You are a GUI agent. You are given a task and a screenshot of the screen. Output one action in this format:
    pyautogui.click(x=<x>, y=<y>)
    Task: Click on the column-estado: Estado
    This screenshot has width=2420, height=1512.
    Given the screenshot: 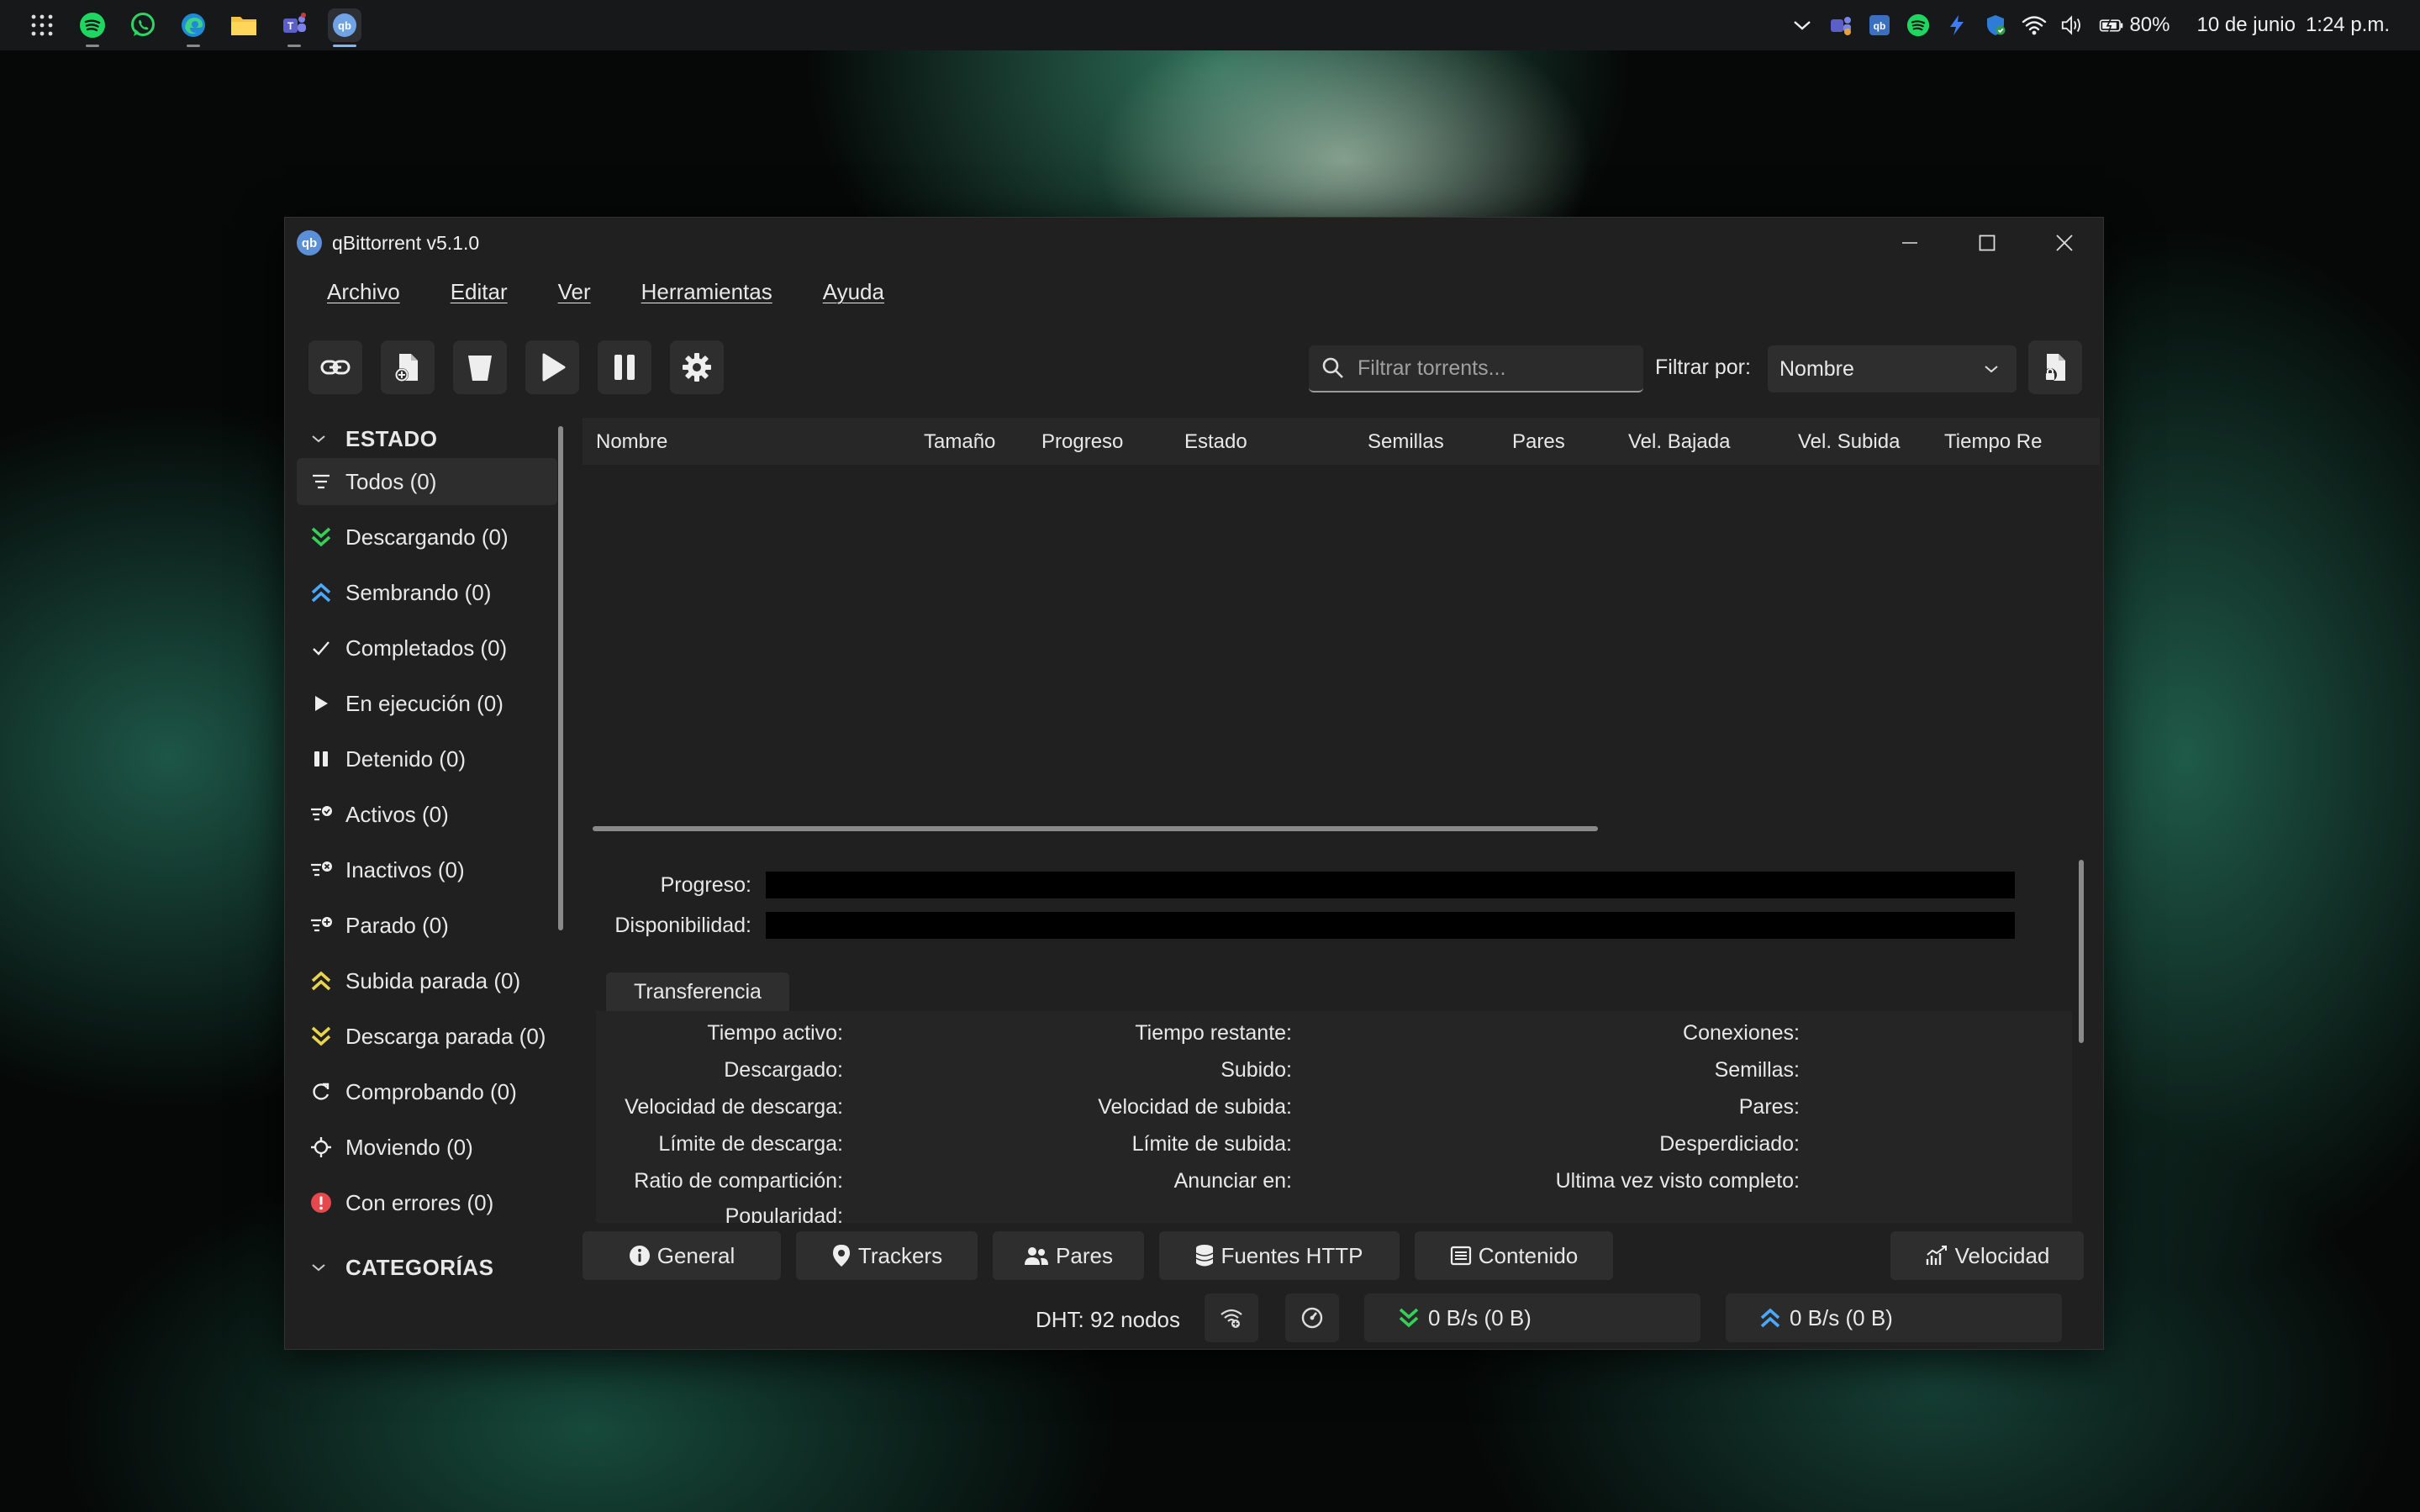 What is the action you would take?
    pyautogui.click(x=1215, y=442)
    